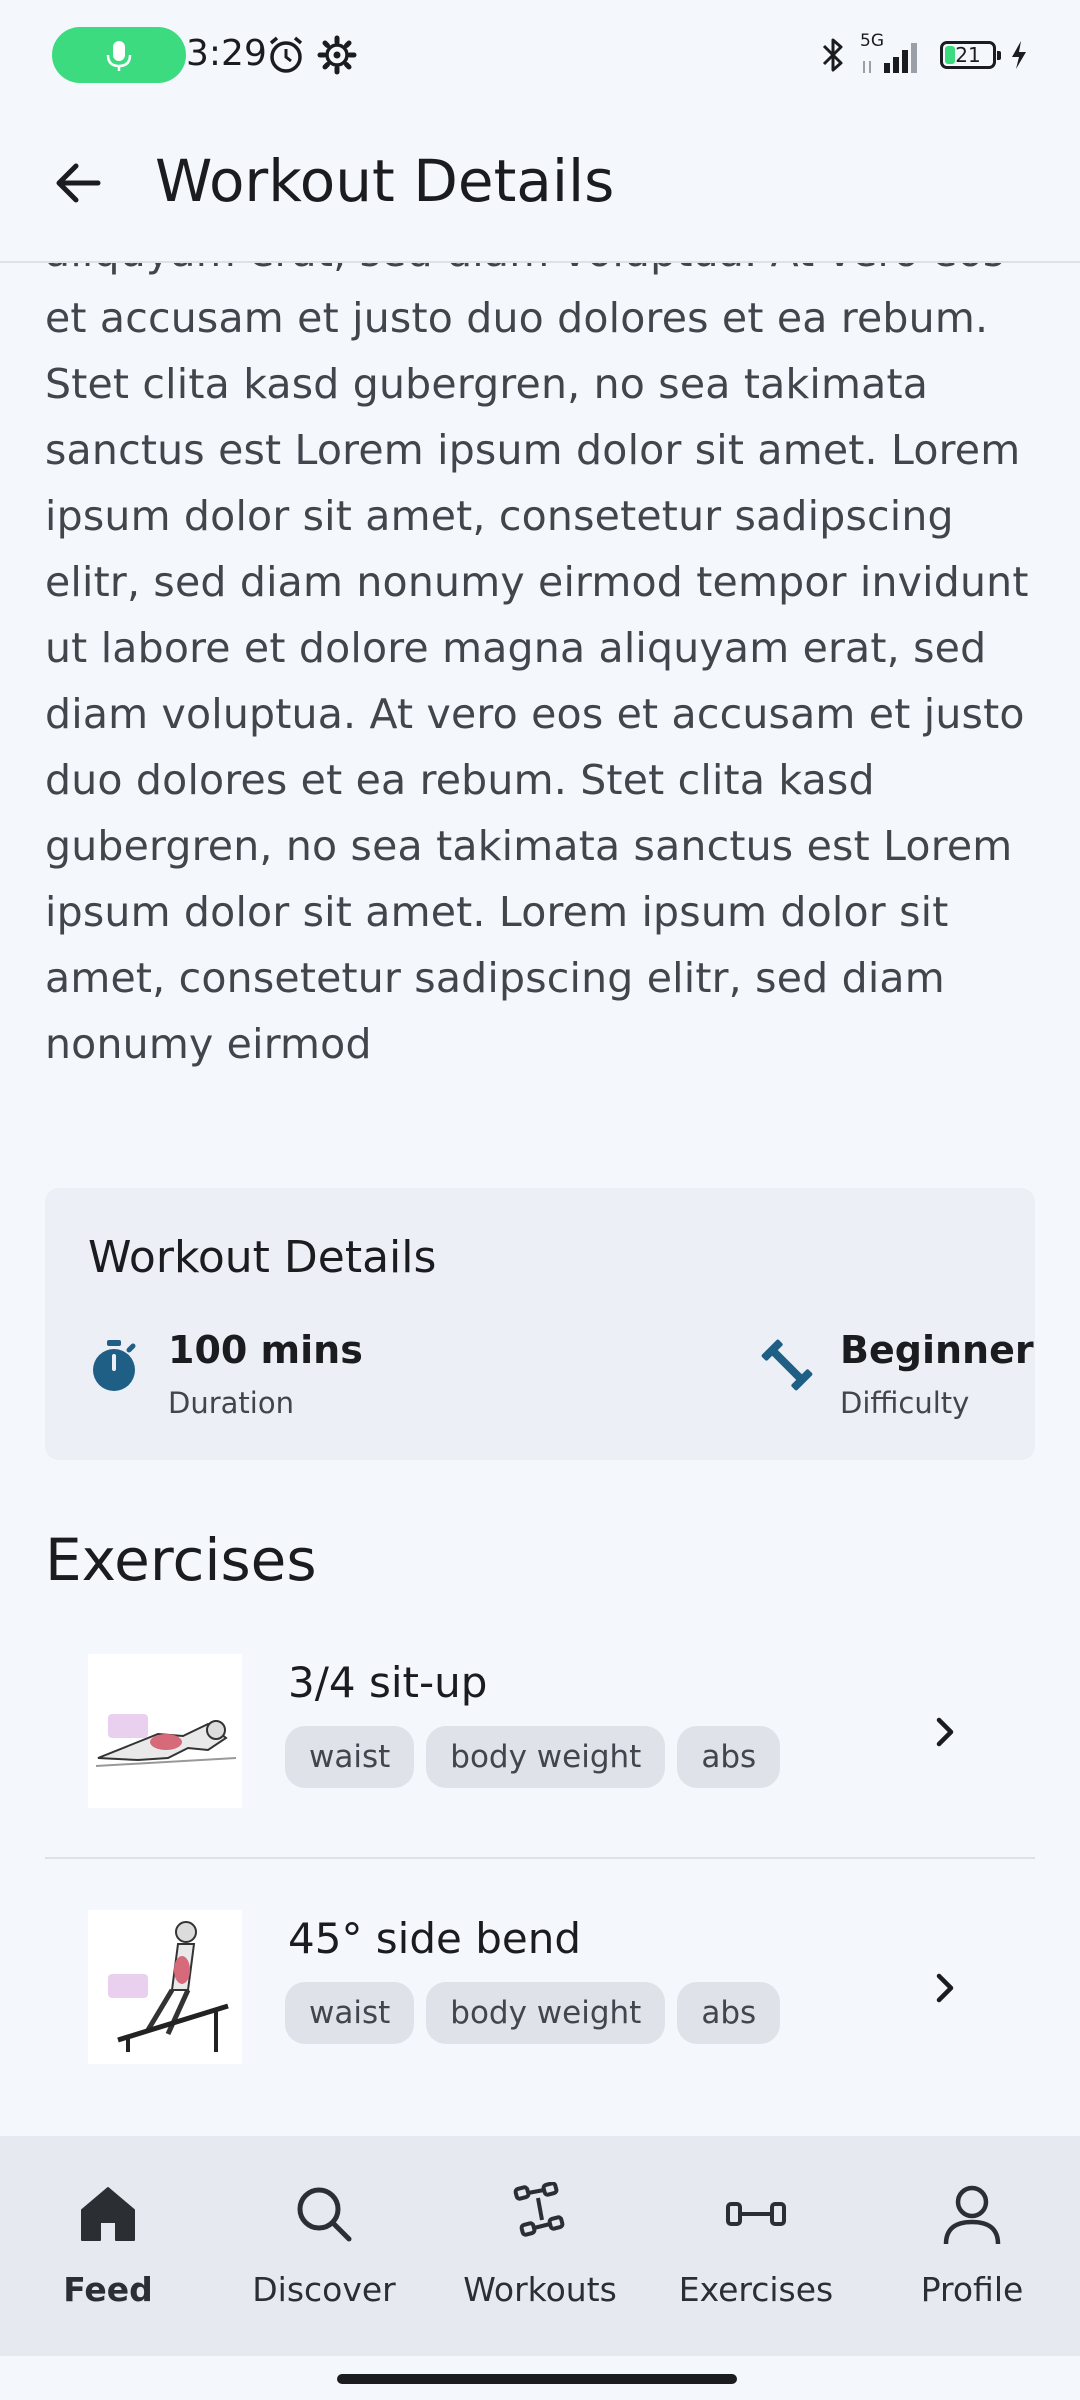 This screenshot has height=2400, width=1080. Describe the element at coordinates (262, 1257) in the screenshot. I see `card-title: Workout Details` at that location.